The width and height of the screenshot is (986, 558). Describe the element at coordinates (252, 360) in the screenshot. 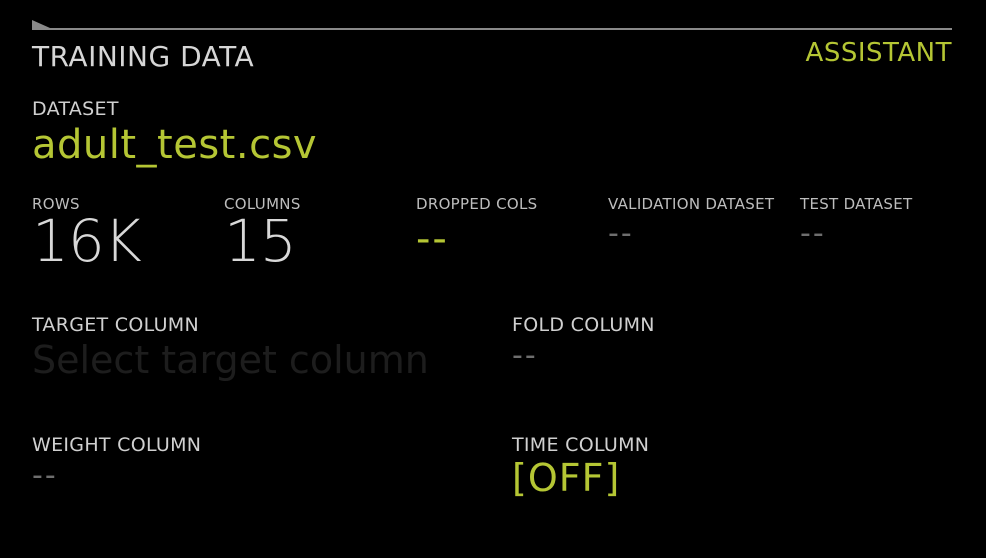

I see `target-column-input` at that location.